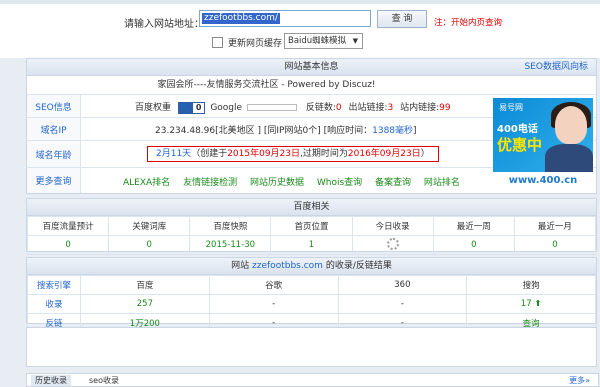 The image size is (600, 387). Describe the element at coordinates (273, 304) in the screenshot. I see `google-indexed: -` at that location.